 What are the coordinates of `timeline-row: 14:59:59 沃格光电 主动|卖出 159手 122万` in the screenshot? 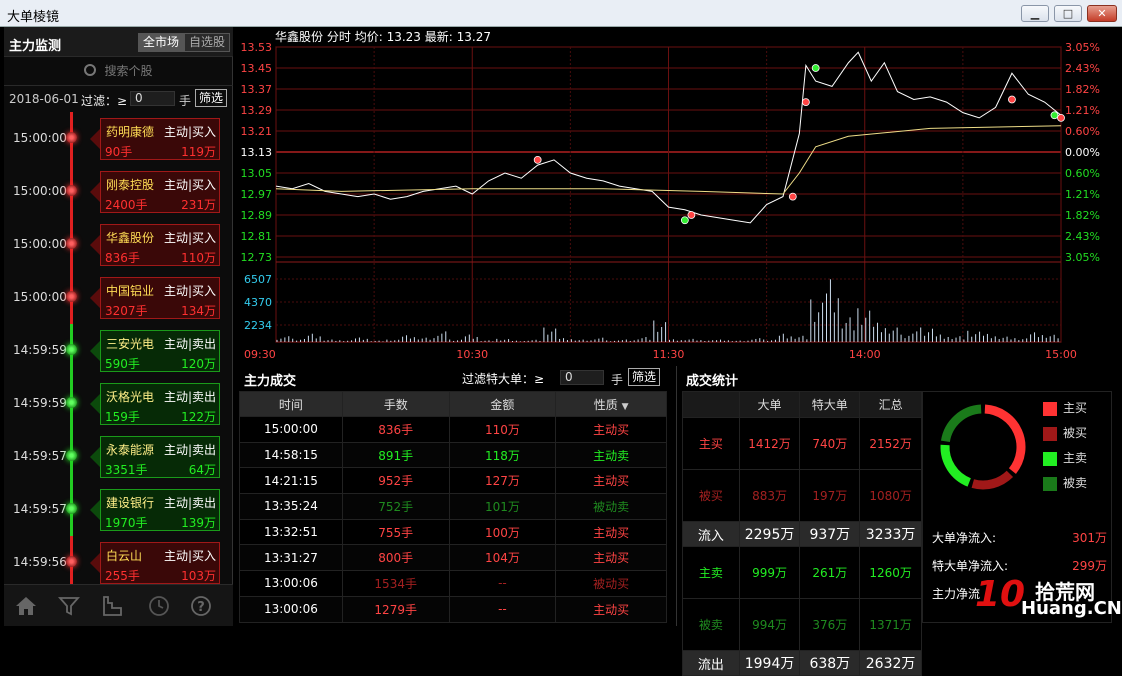 It's located at (118, 403).